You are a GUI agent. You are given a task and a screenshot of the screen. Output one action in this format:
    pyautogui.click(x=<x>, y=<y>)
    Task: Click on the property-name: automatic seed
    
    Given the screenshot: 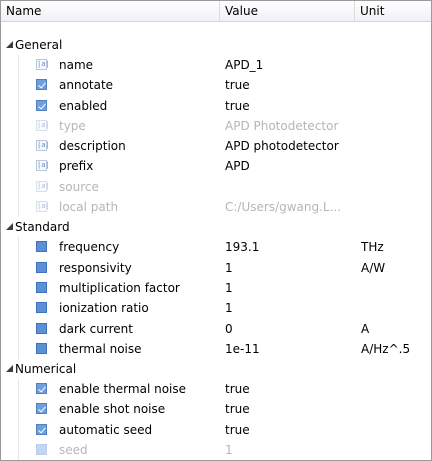 What is the action you would take?
    pyautogui.click(x=106, y=429)
    